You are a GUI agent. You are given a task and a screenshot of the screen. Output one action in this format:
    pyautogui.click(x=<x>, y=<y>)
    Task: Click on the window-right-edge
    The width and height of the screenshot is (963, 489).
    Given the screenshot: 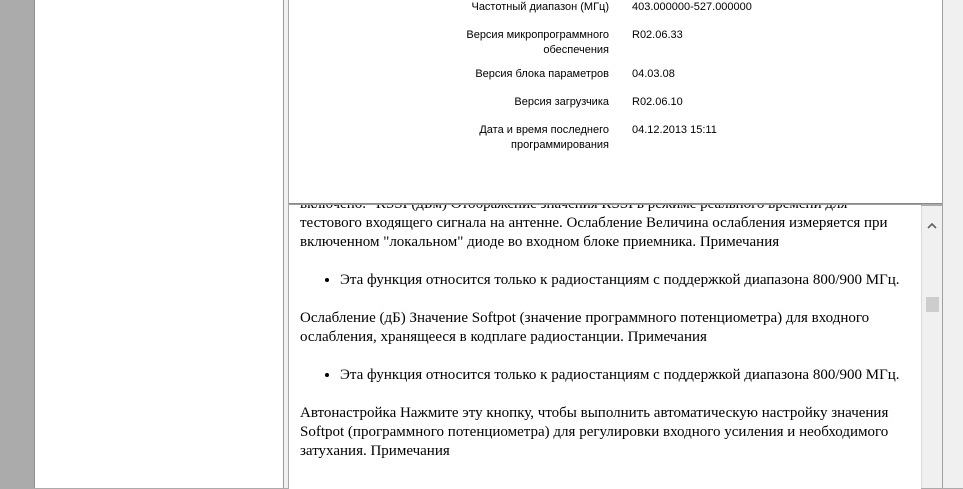 What is the action you would take?
    pyautogui.click(x=952, y=244)
    